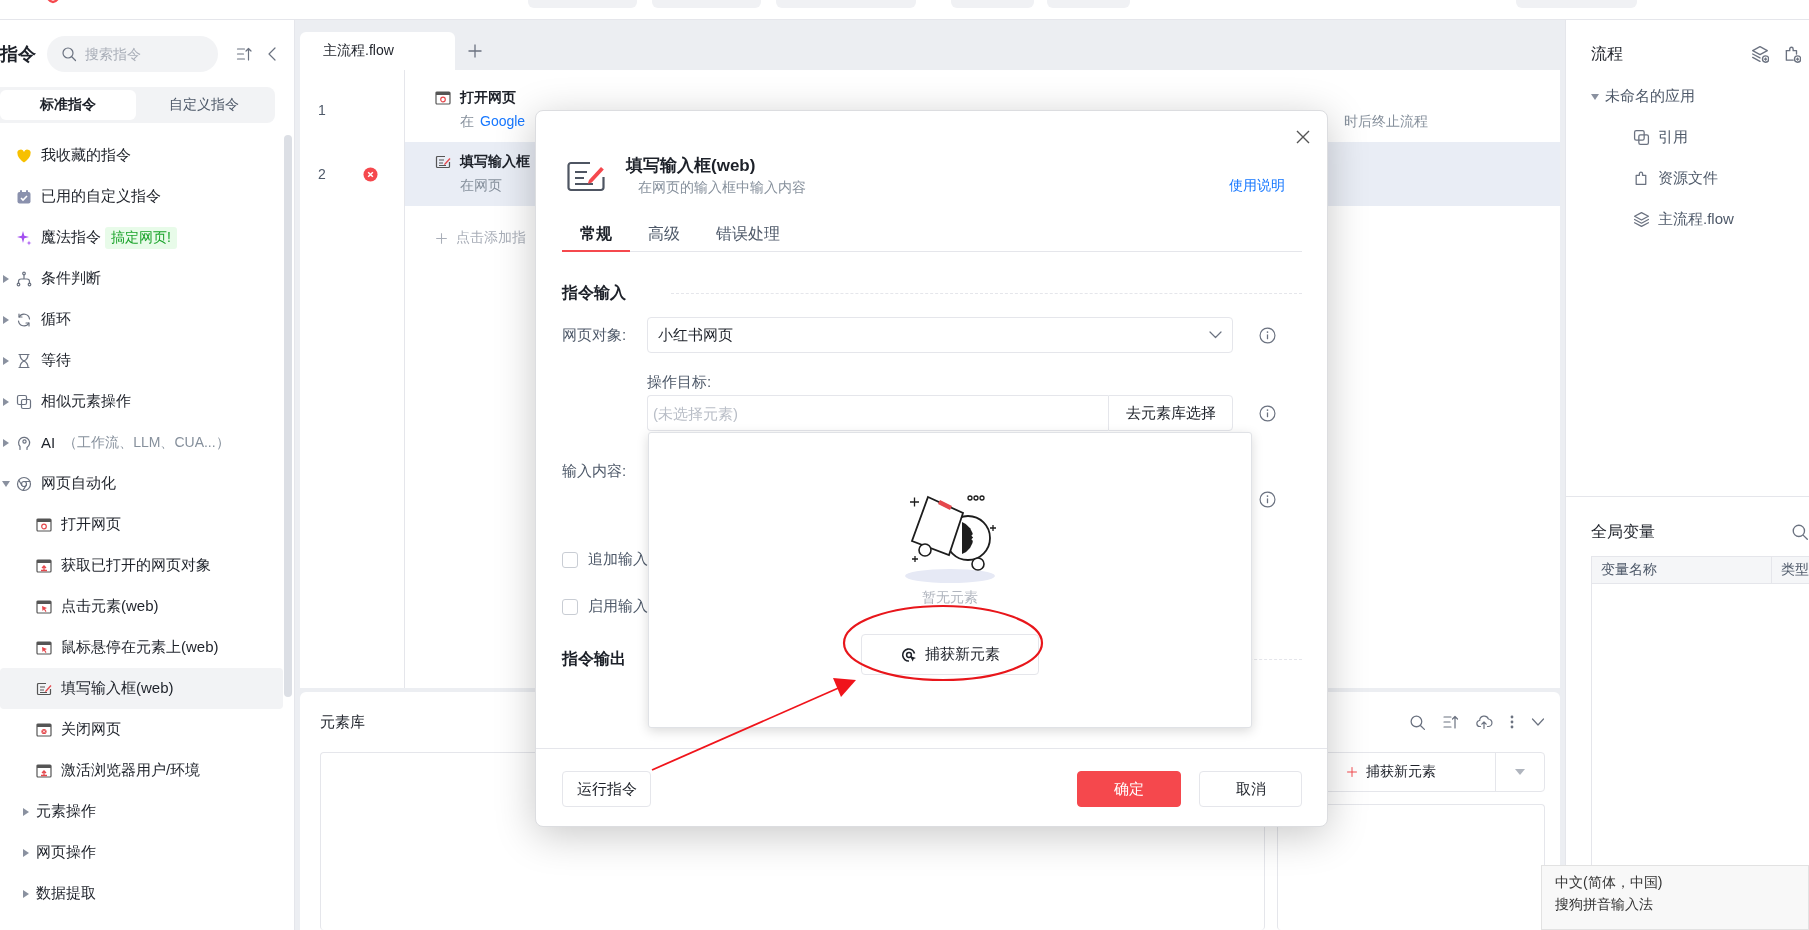  I want to click on sidebar-item: 点击元素(web), so click(141, 606).